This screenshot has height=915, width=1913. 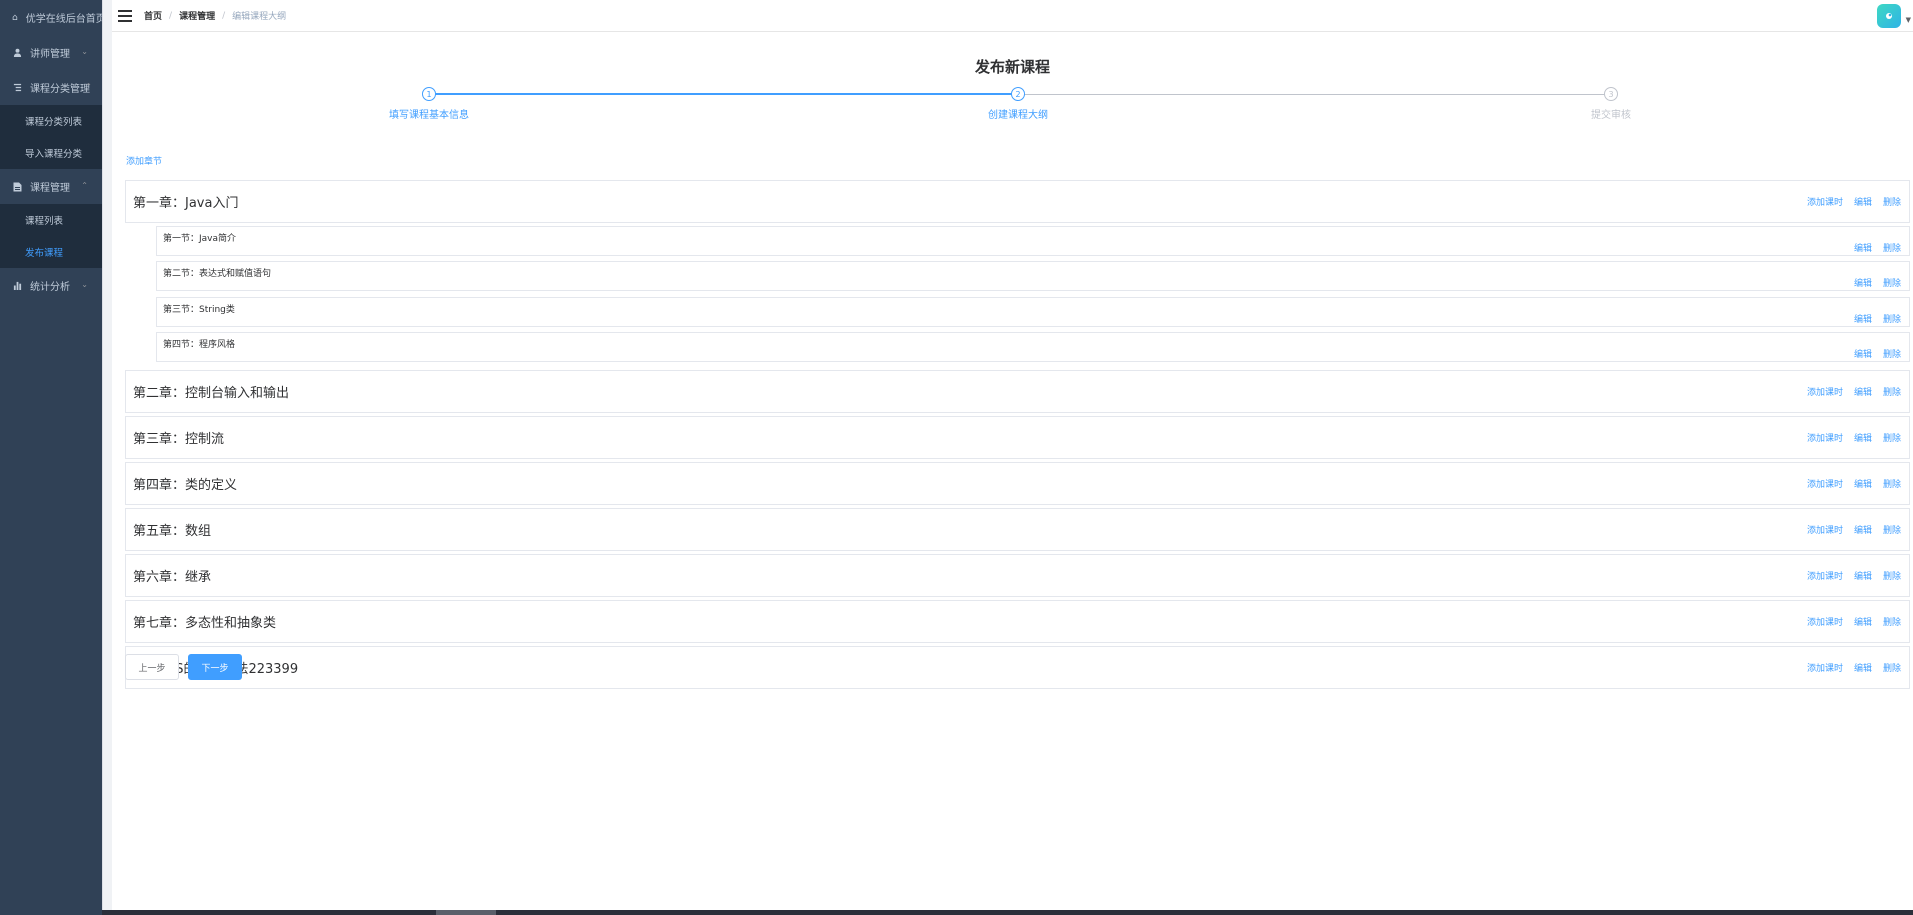 What do you see at coordinates (152, 667) in the screenshot?
I see `prev-step-button: 上一步` at bounding box center [152, 667].